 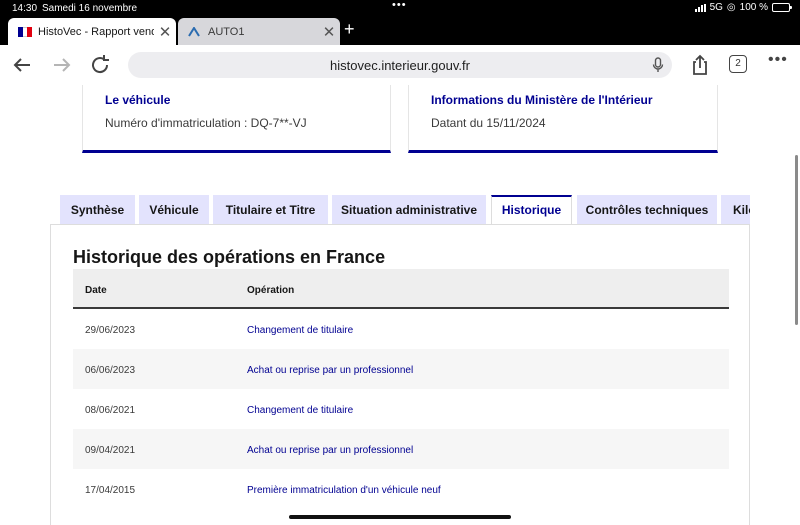 What do you see at coordinates (542, 100) in the screenshot?
I see `ministry-card-title: Informations du Ministère de l'Intérieur` at bounding box center [542, 100].